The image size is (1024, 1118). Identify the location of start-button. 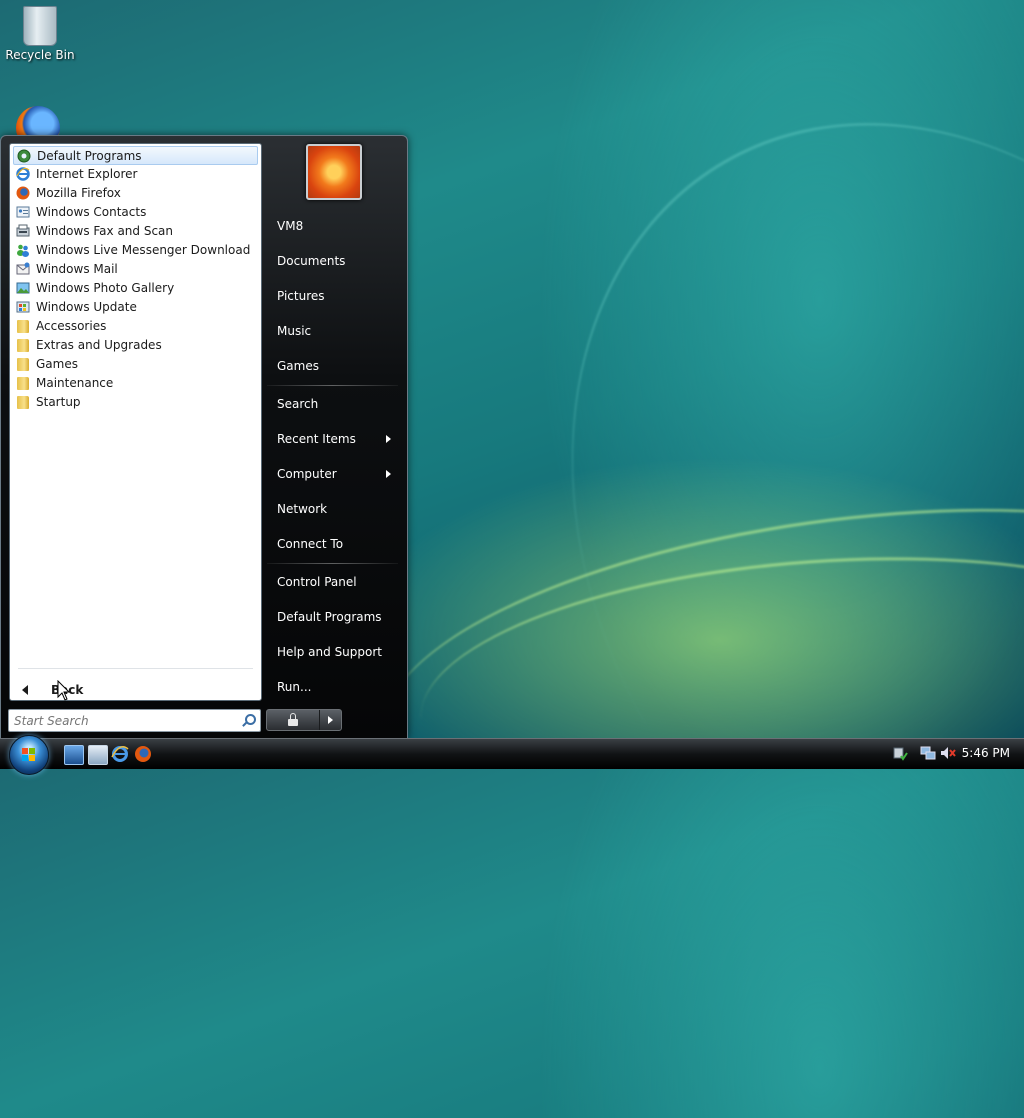
(29, 755).